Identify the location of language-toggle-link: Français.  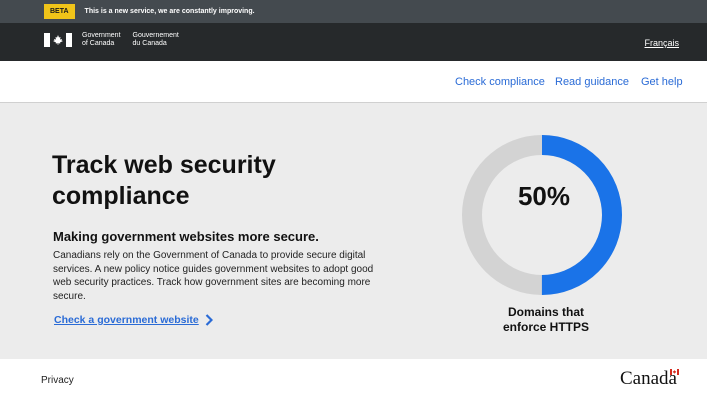
(661, 43).